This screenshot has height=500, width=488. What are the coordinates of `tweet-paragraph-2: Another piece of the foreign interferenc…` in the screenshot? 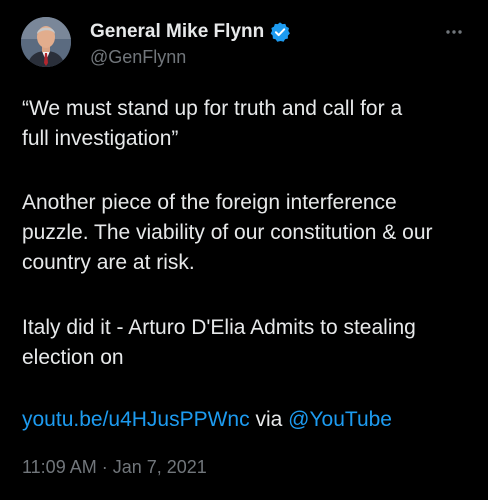 It's located at (227, 232).